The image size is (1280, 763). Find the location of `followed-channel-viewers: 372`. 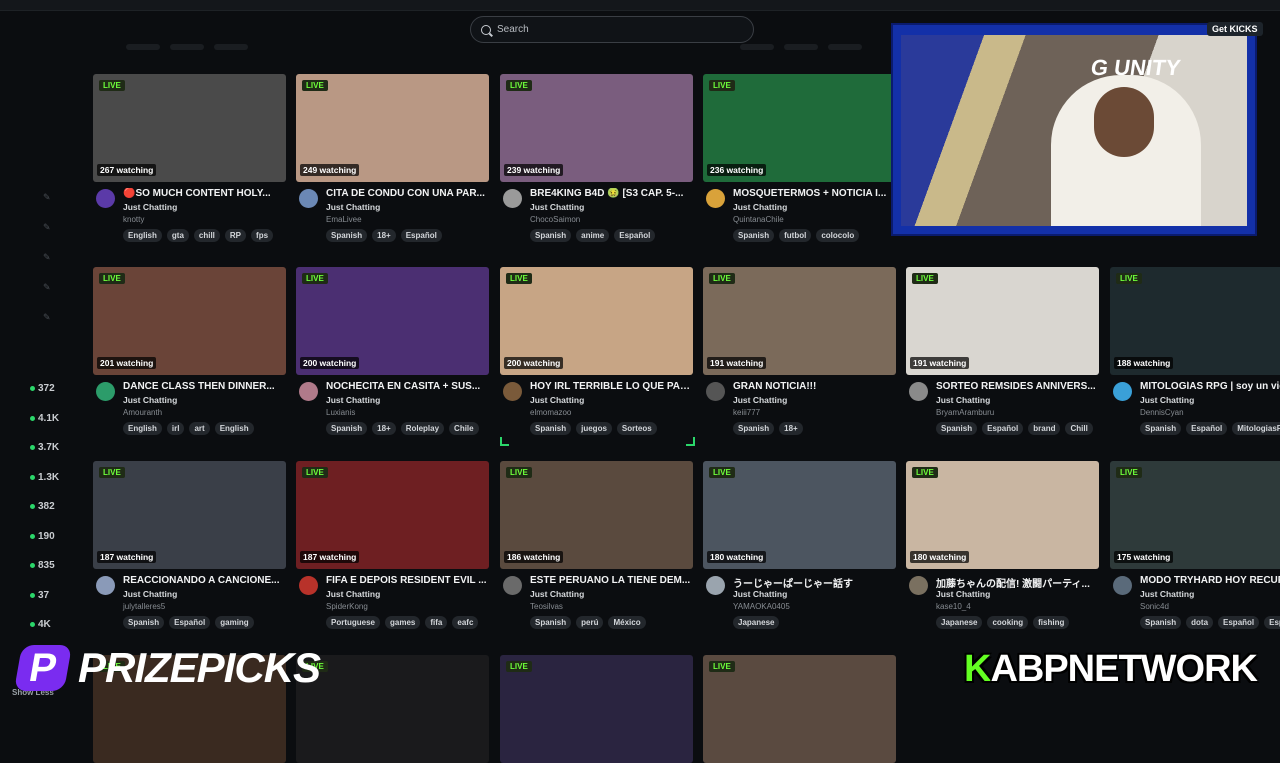

followed-channel-viewers: 372 is located at coordinates (42, 388).